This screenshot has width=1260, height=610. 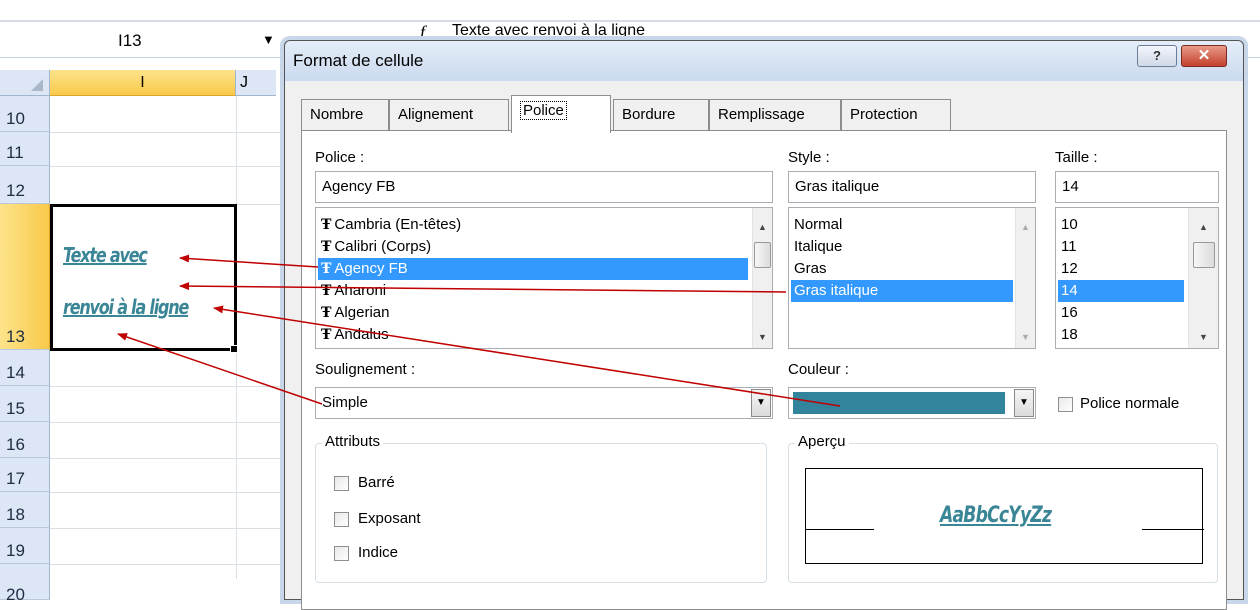 What do you see at coordinates (912, 187) in the screenshot?
I see `style-input: Gras italique` at bounding box center [912, 187].